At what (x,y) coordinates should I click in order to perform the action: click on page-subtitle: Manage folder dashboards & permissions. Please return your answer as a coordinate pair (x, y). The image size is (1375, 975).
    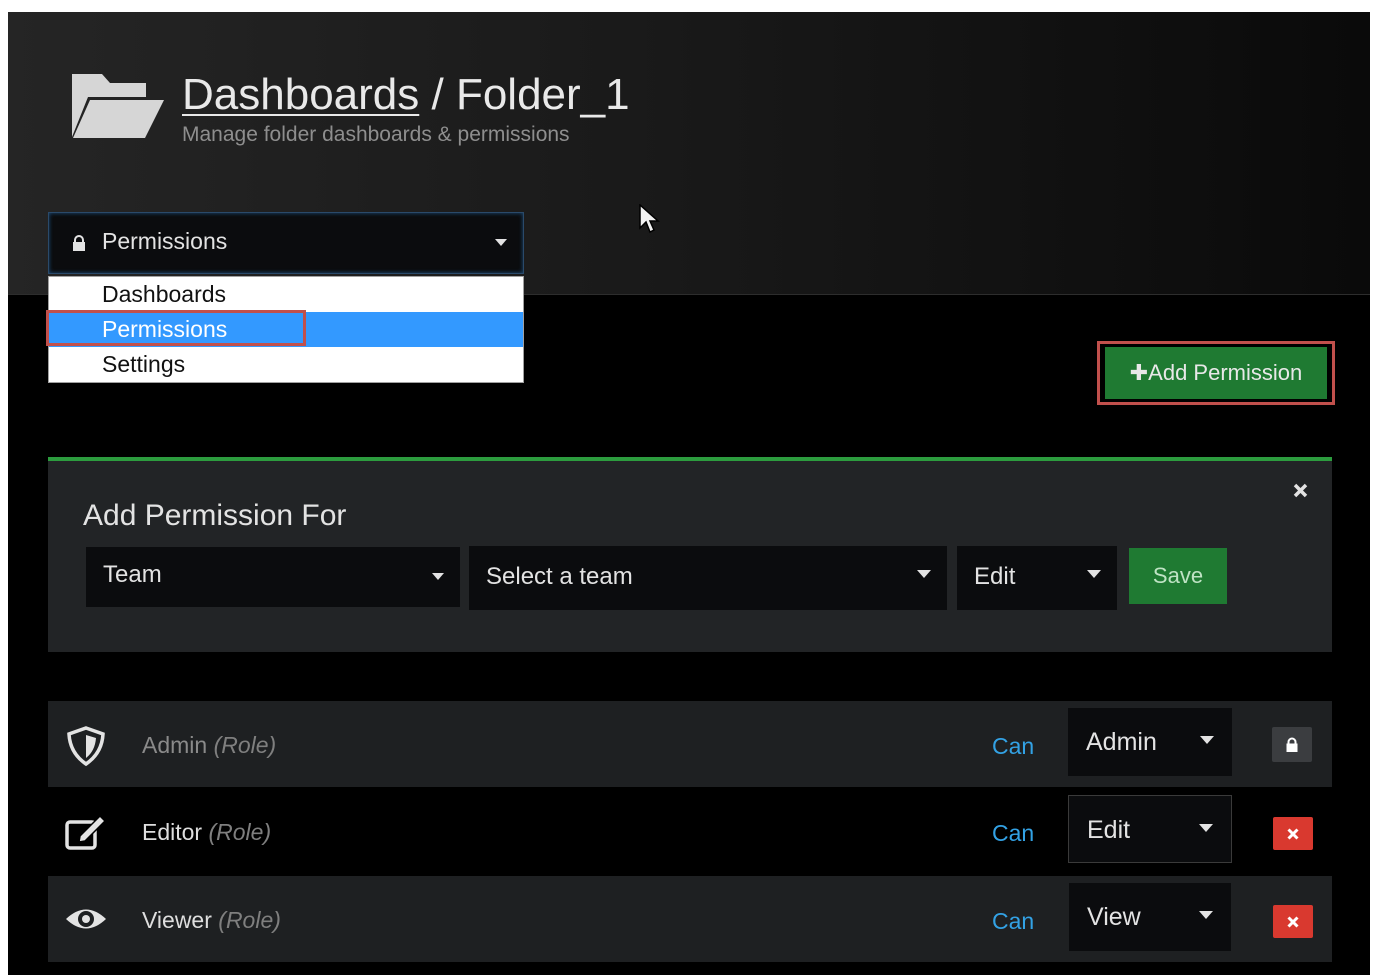
    Looking at the image, I should click on (376, 134).